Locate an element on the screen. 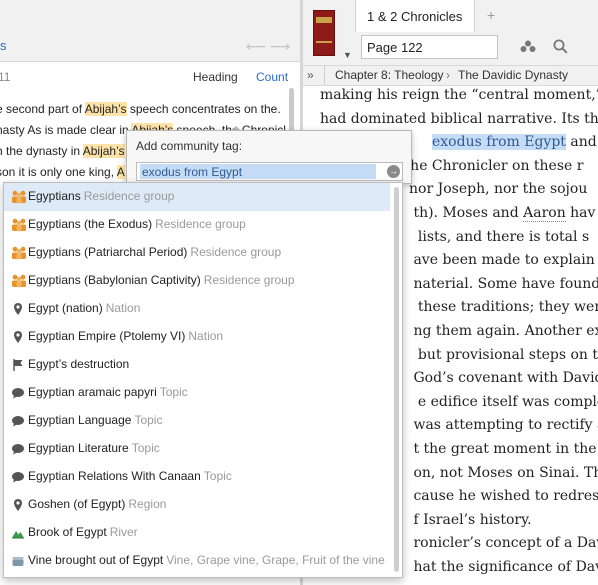 Image resolution: width=598 pixels, height=585 pixels. suggestion-name: Egyptians (the Exodus) Residence group is located at coordinates (137, 224).